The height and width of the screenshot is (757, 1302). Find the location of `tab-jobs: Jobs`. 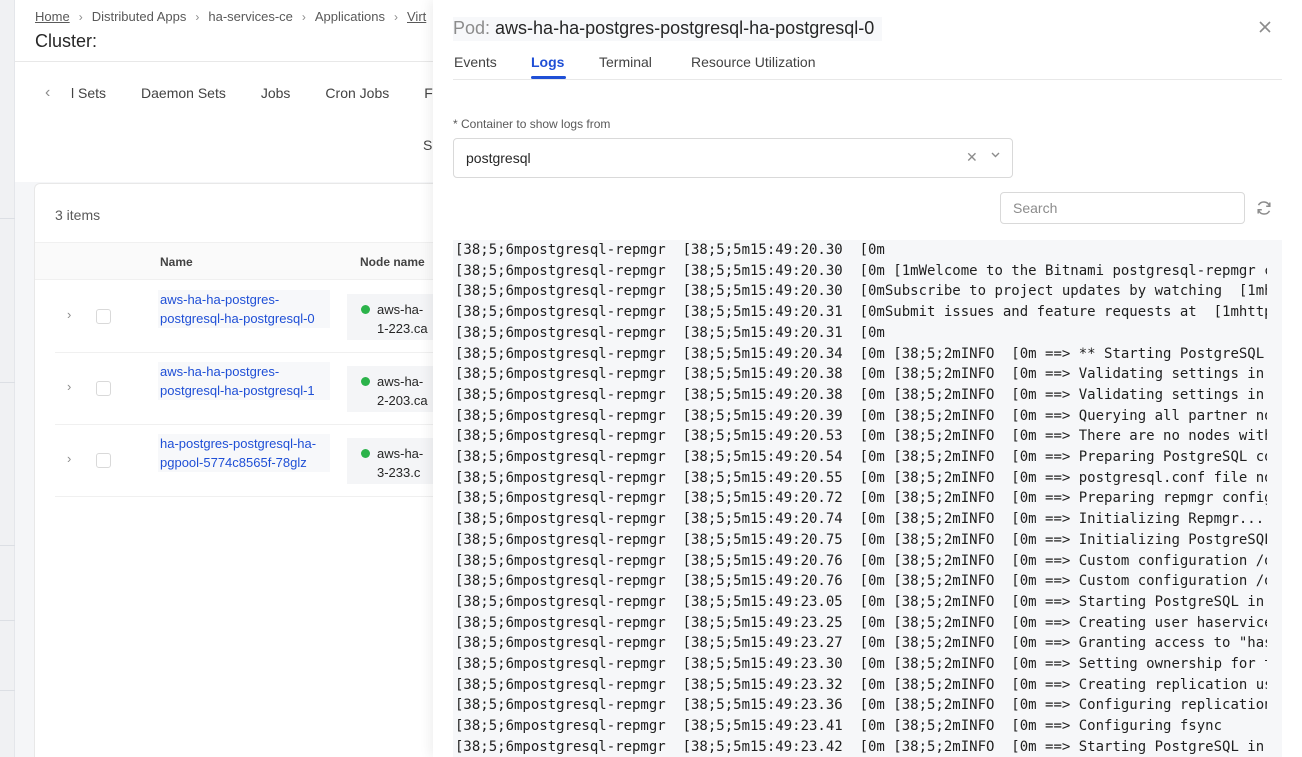

tab-jobs: Jobs is located at coordinates (276, 93).